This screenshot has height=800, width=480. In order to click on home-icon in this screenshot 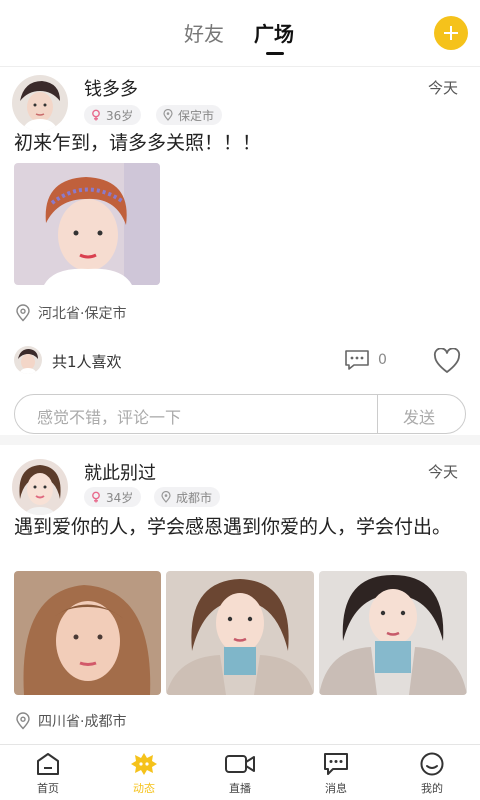, I will do `click(48, 764)`.